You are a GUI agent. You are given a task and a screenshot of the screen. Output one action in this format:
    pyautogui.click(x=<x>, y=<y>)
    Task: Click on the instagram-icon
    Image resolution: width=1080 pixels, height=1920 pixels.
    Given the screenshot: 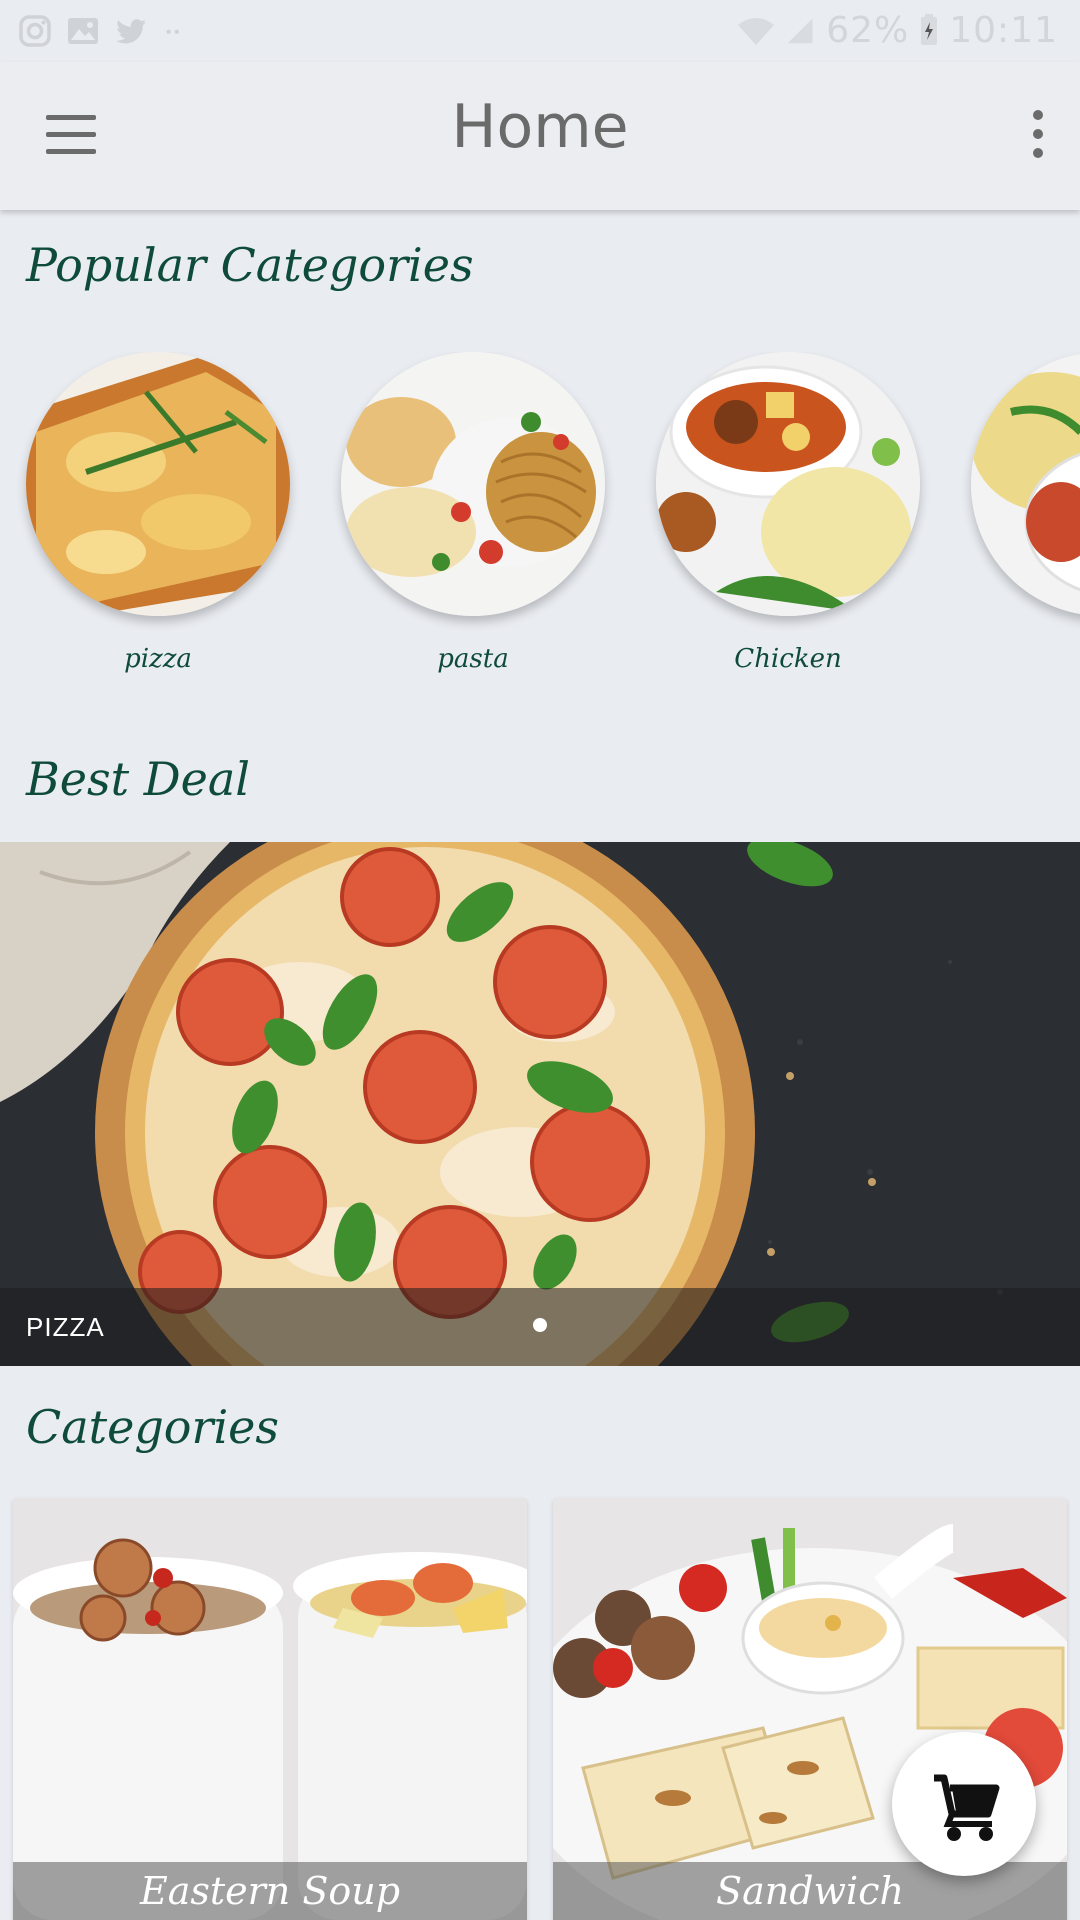 What is the action you would take?
    pyautogui.click(x=35, y=31)
    